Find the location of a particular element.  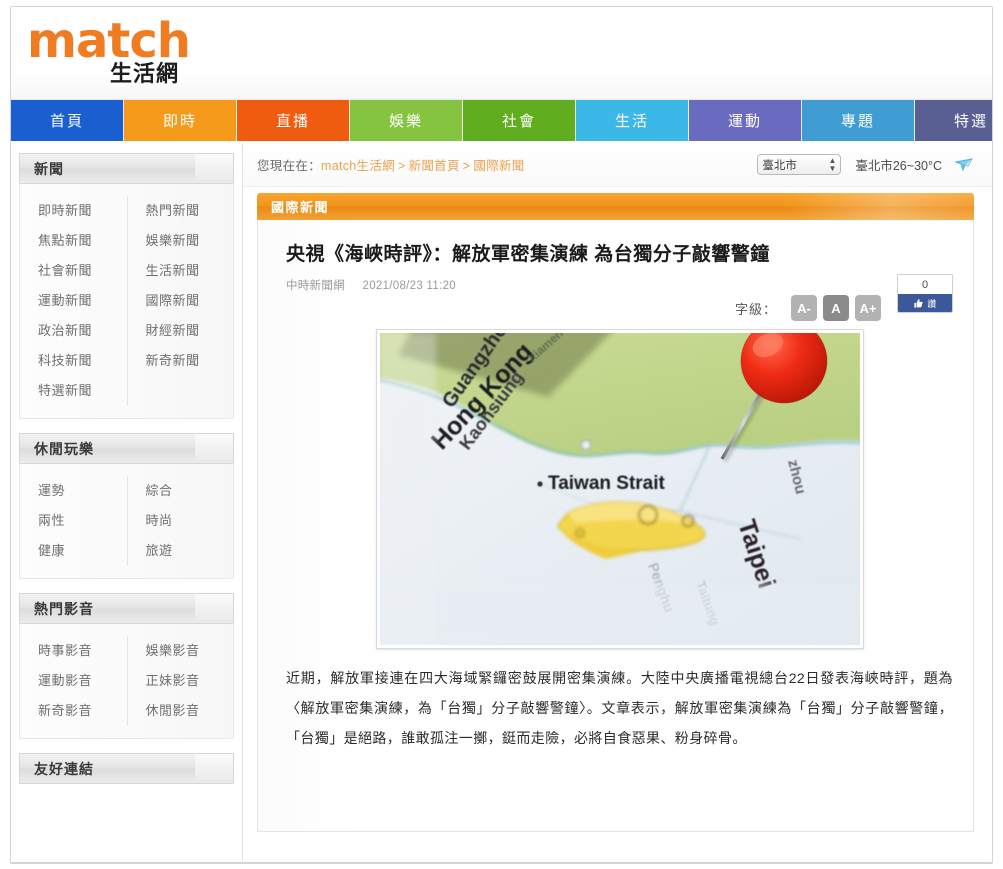

sidebar-panel-title: 新聞 is located at coordinates (49, 168).